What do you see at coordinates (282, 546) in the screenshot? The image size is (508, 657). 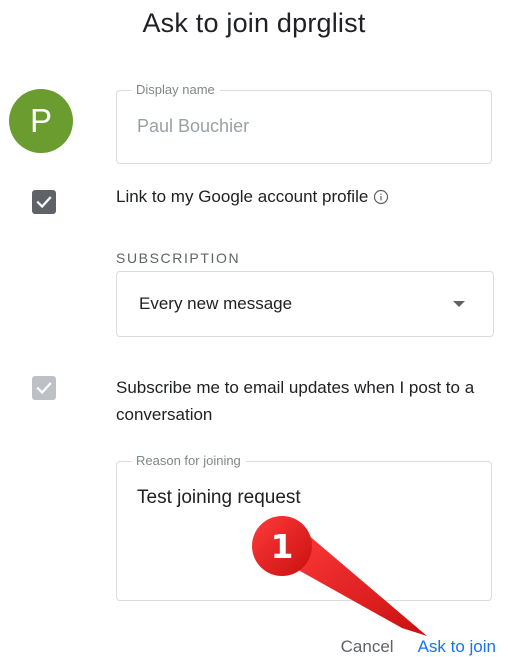 I see `annotation-number: 1` at bounding box center [282, 546].